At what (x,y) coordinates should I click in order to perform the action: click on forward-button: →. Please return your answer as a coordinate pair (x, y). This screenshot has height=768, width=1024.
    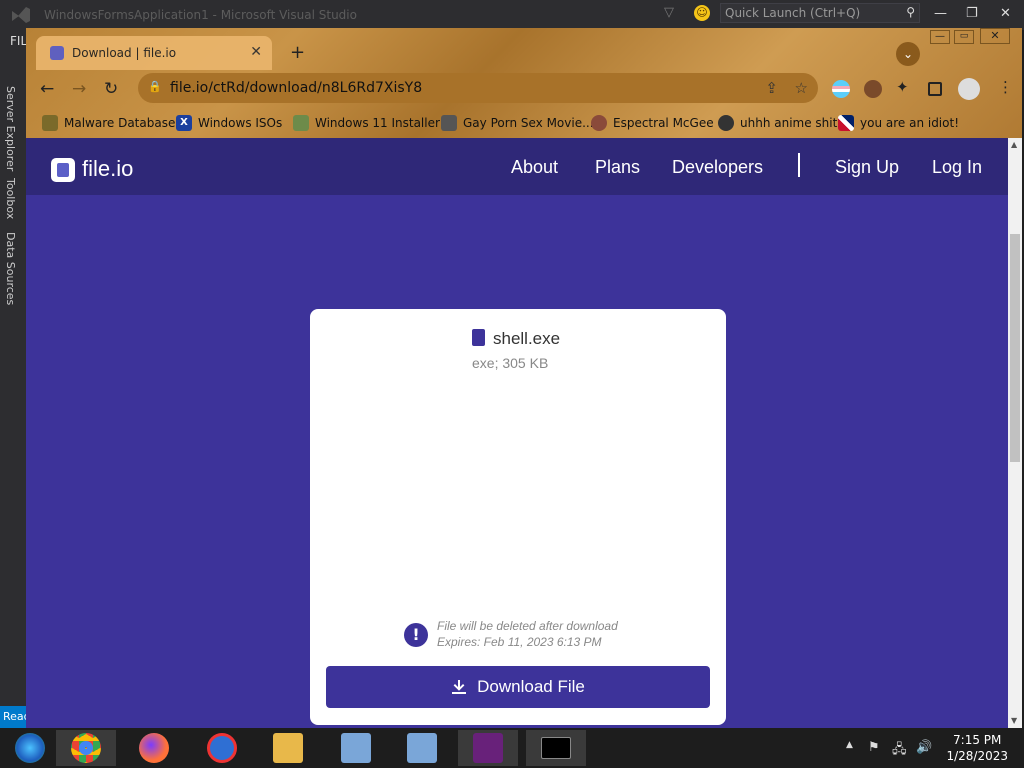
    Looking at the image, I should click on (79, 89).